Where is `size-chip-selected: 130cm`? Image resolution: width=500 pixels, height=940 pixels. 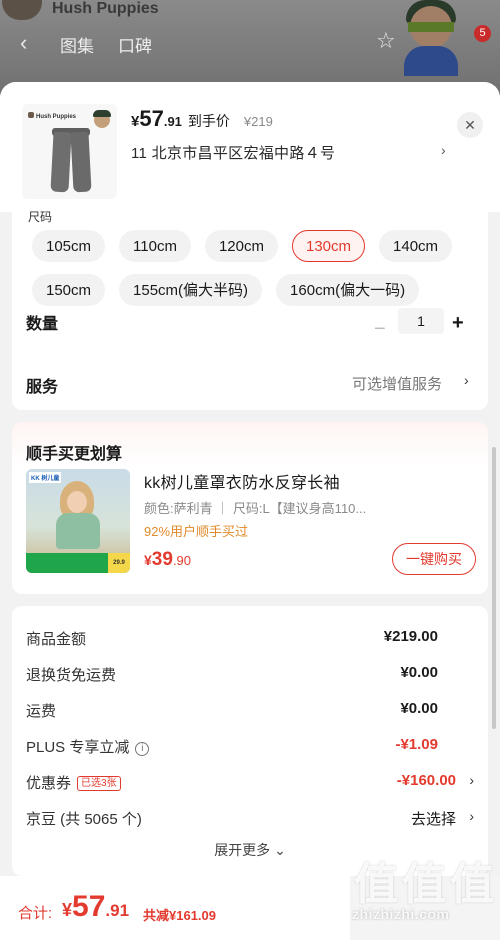 size-chip-selected: 130cm is located at coordinates (328, 246).